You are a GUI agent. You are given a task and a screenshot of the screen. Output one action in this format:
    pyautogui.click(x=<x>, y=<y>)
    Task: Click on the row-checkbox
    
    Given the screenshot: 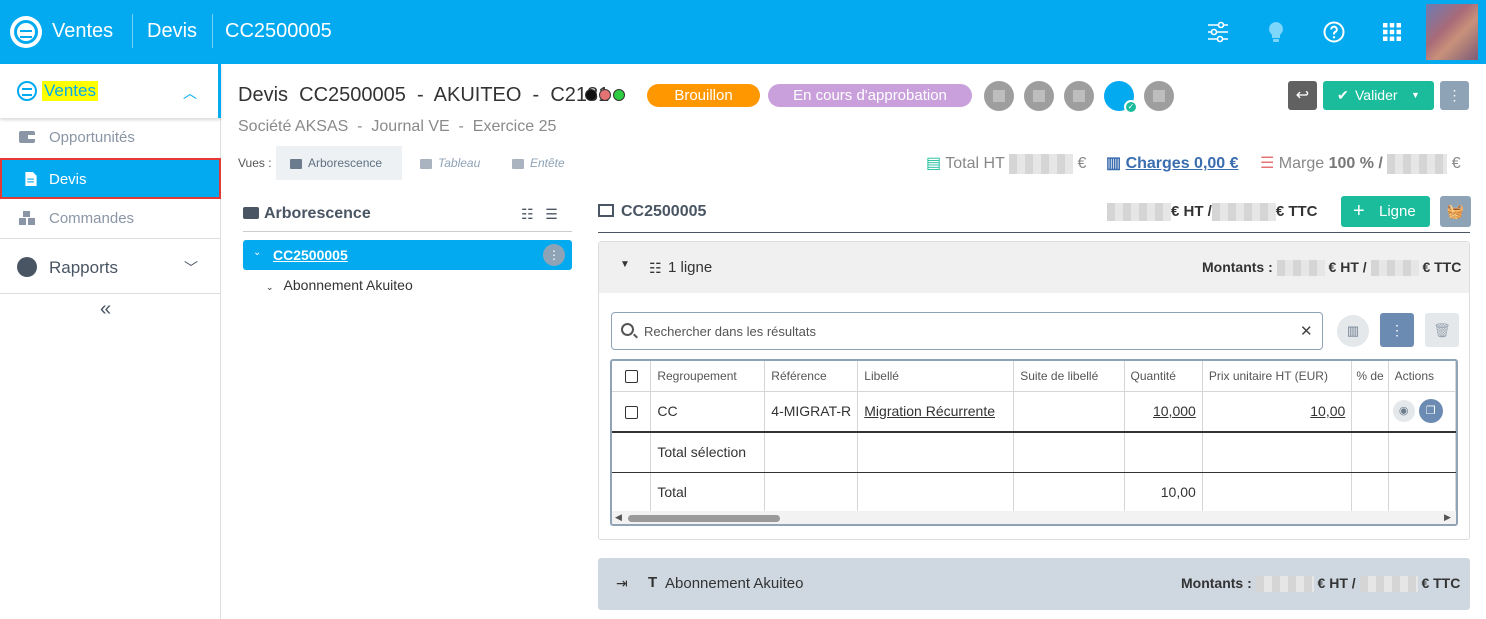 What is the action you would take?
    pyautogui.click(x=632, y=412)
    